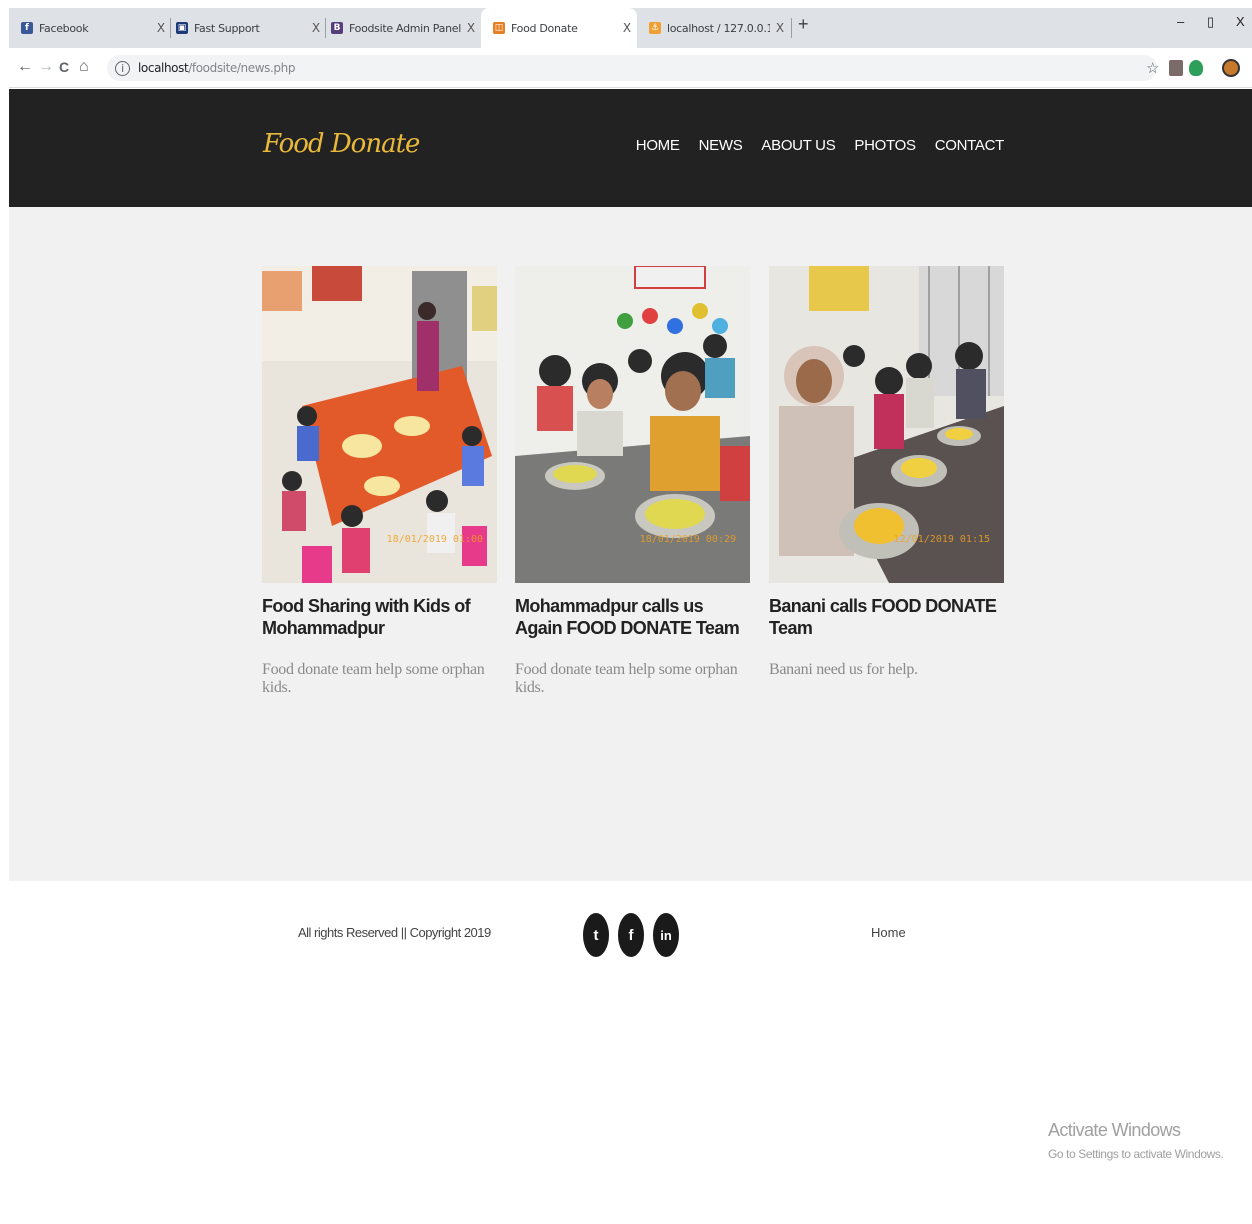  I want to click on tab-facebook: f Facebook X, so click(90, 28).